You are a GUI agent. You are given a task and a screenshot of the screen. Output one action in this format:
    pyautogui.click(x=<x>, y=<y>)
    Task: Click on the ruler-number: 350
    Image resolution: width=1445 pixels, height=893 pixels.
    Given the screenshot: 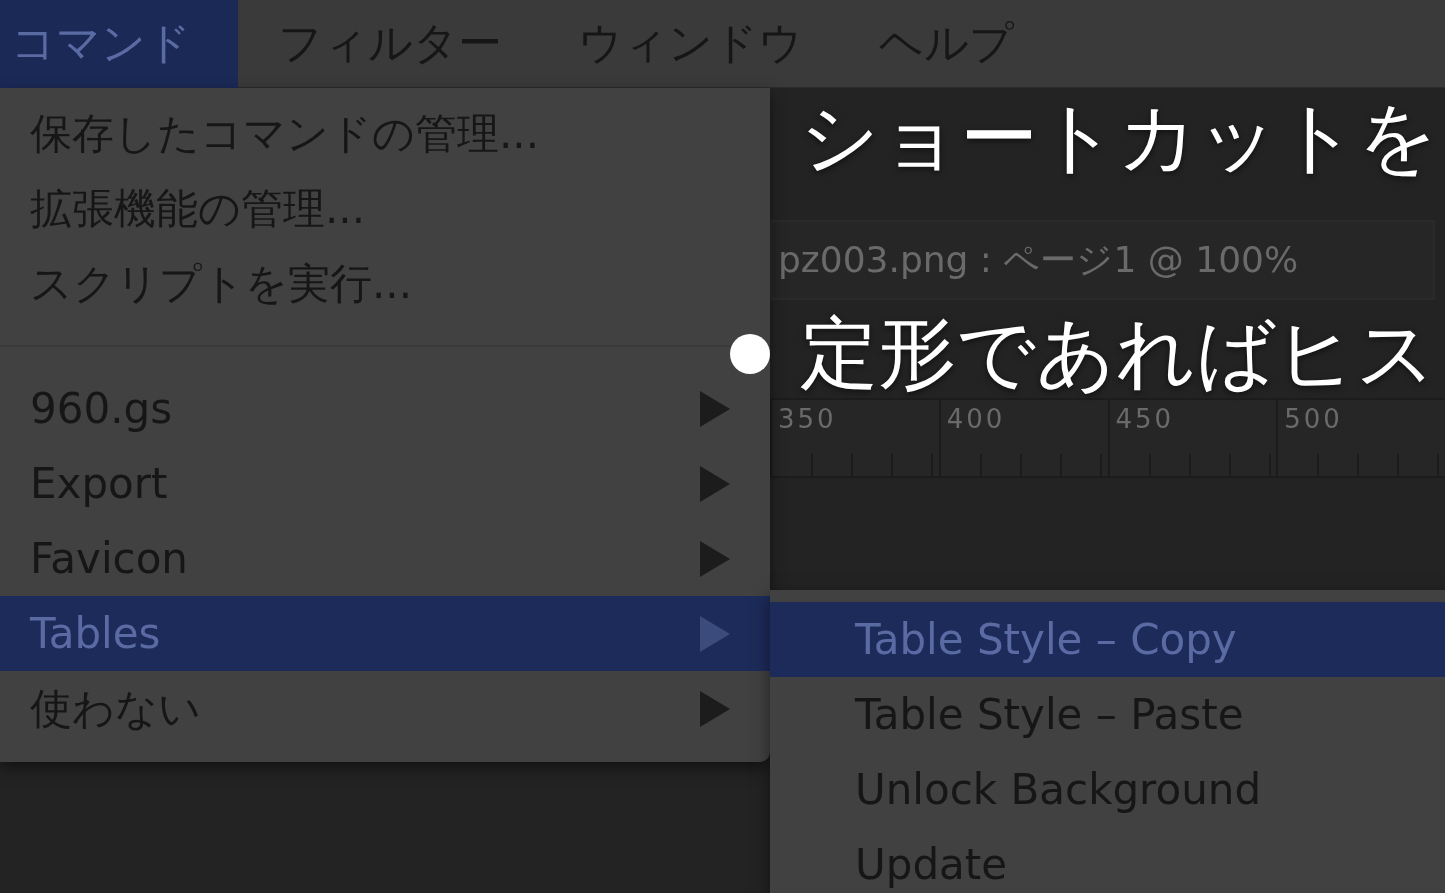 What is the action you would take?
    pyautogui.click(x=807, y=419)
    